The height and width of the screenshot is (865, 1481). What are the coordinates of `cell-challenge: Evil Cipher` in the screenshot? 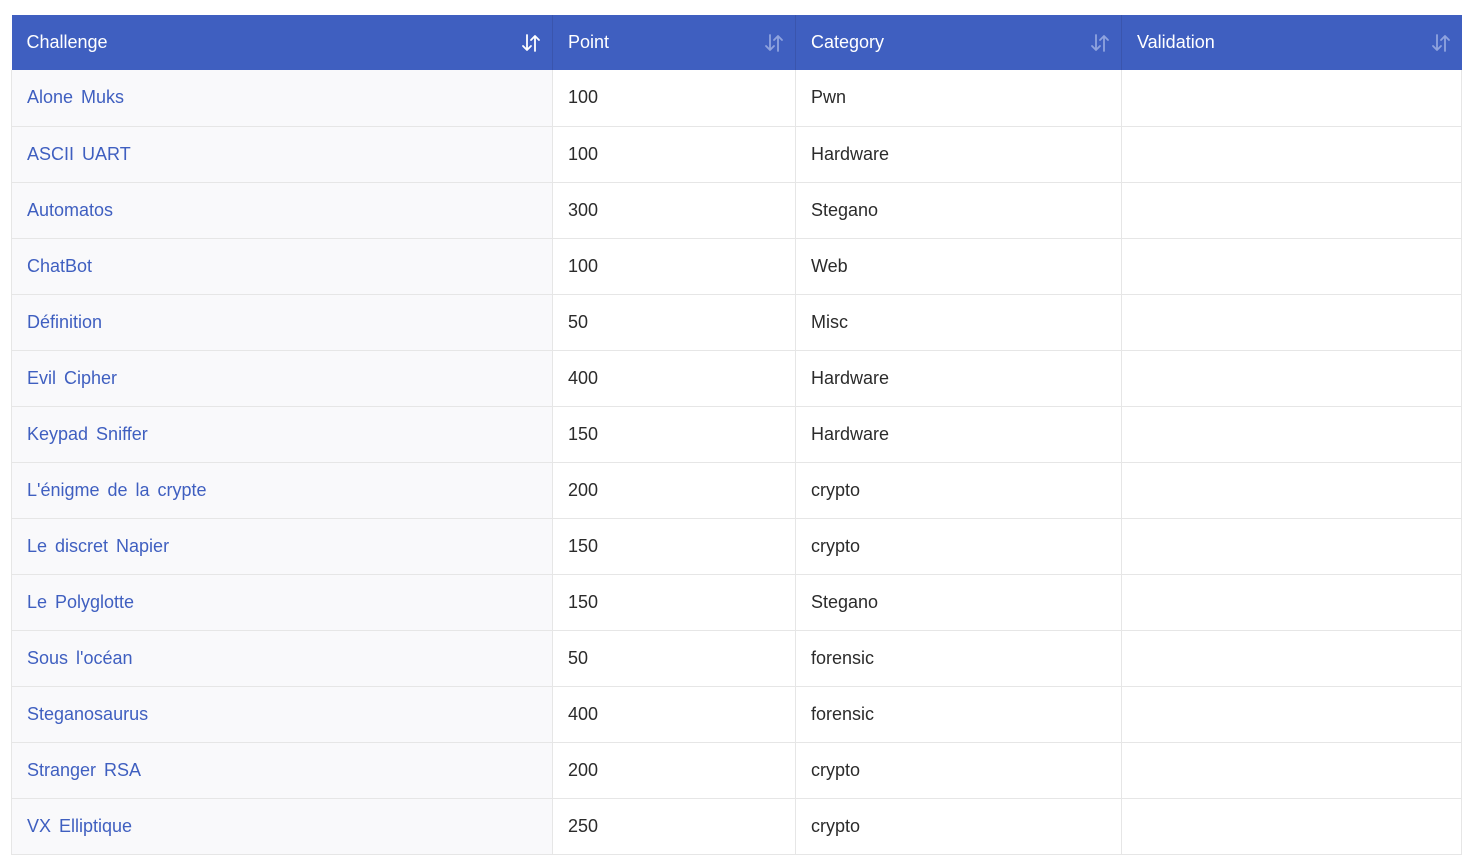 It's located at (282, 378).